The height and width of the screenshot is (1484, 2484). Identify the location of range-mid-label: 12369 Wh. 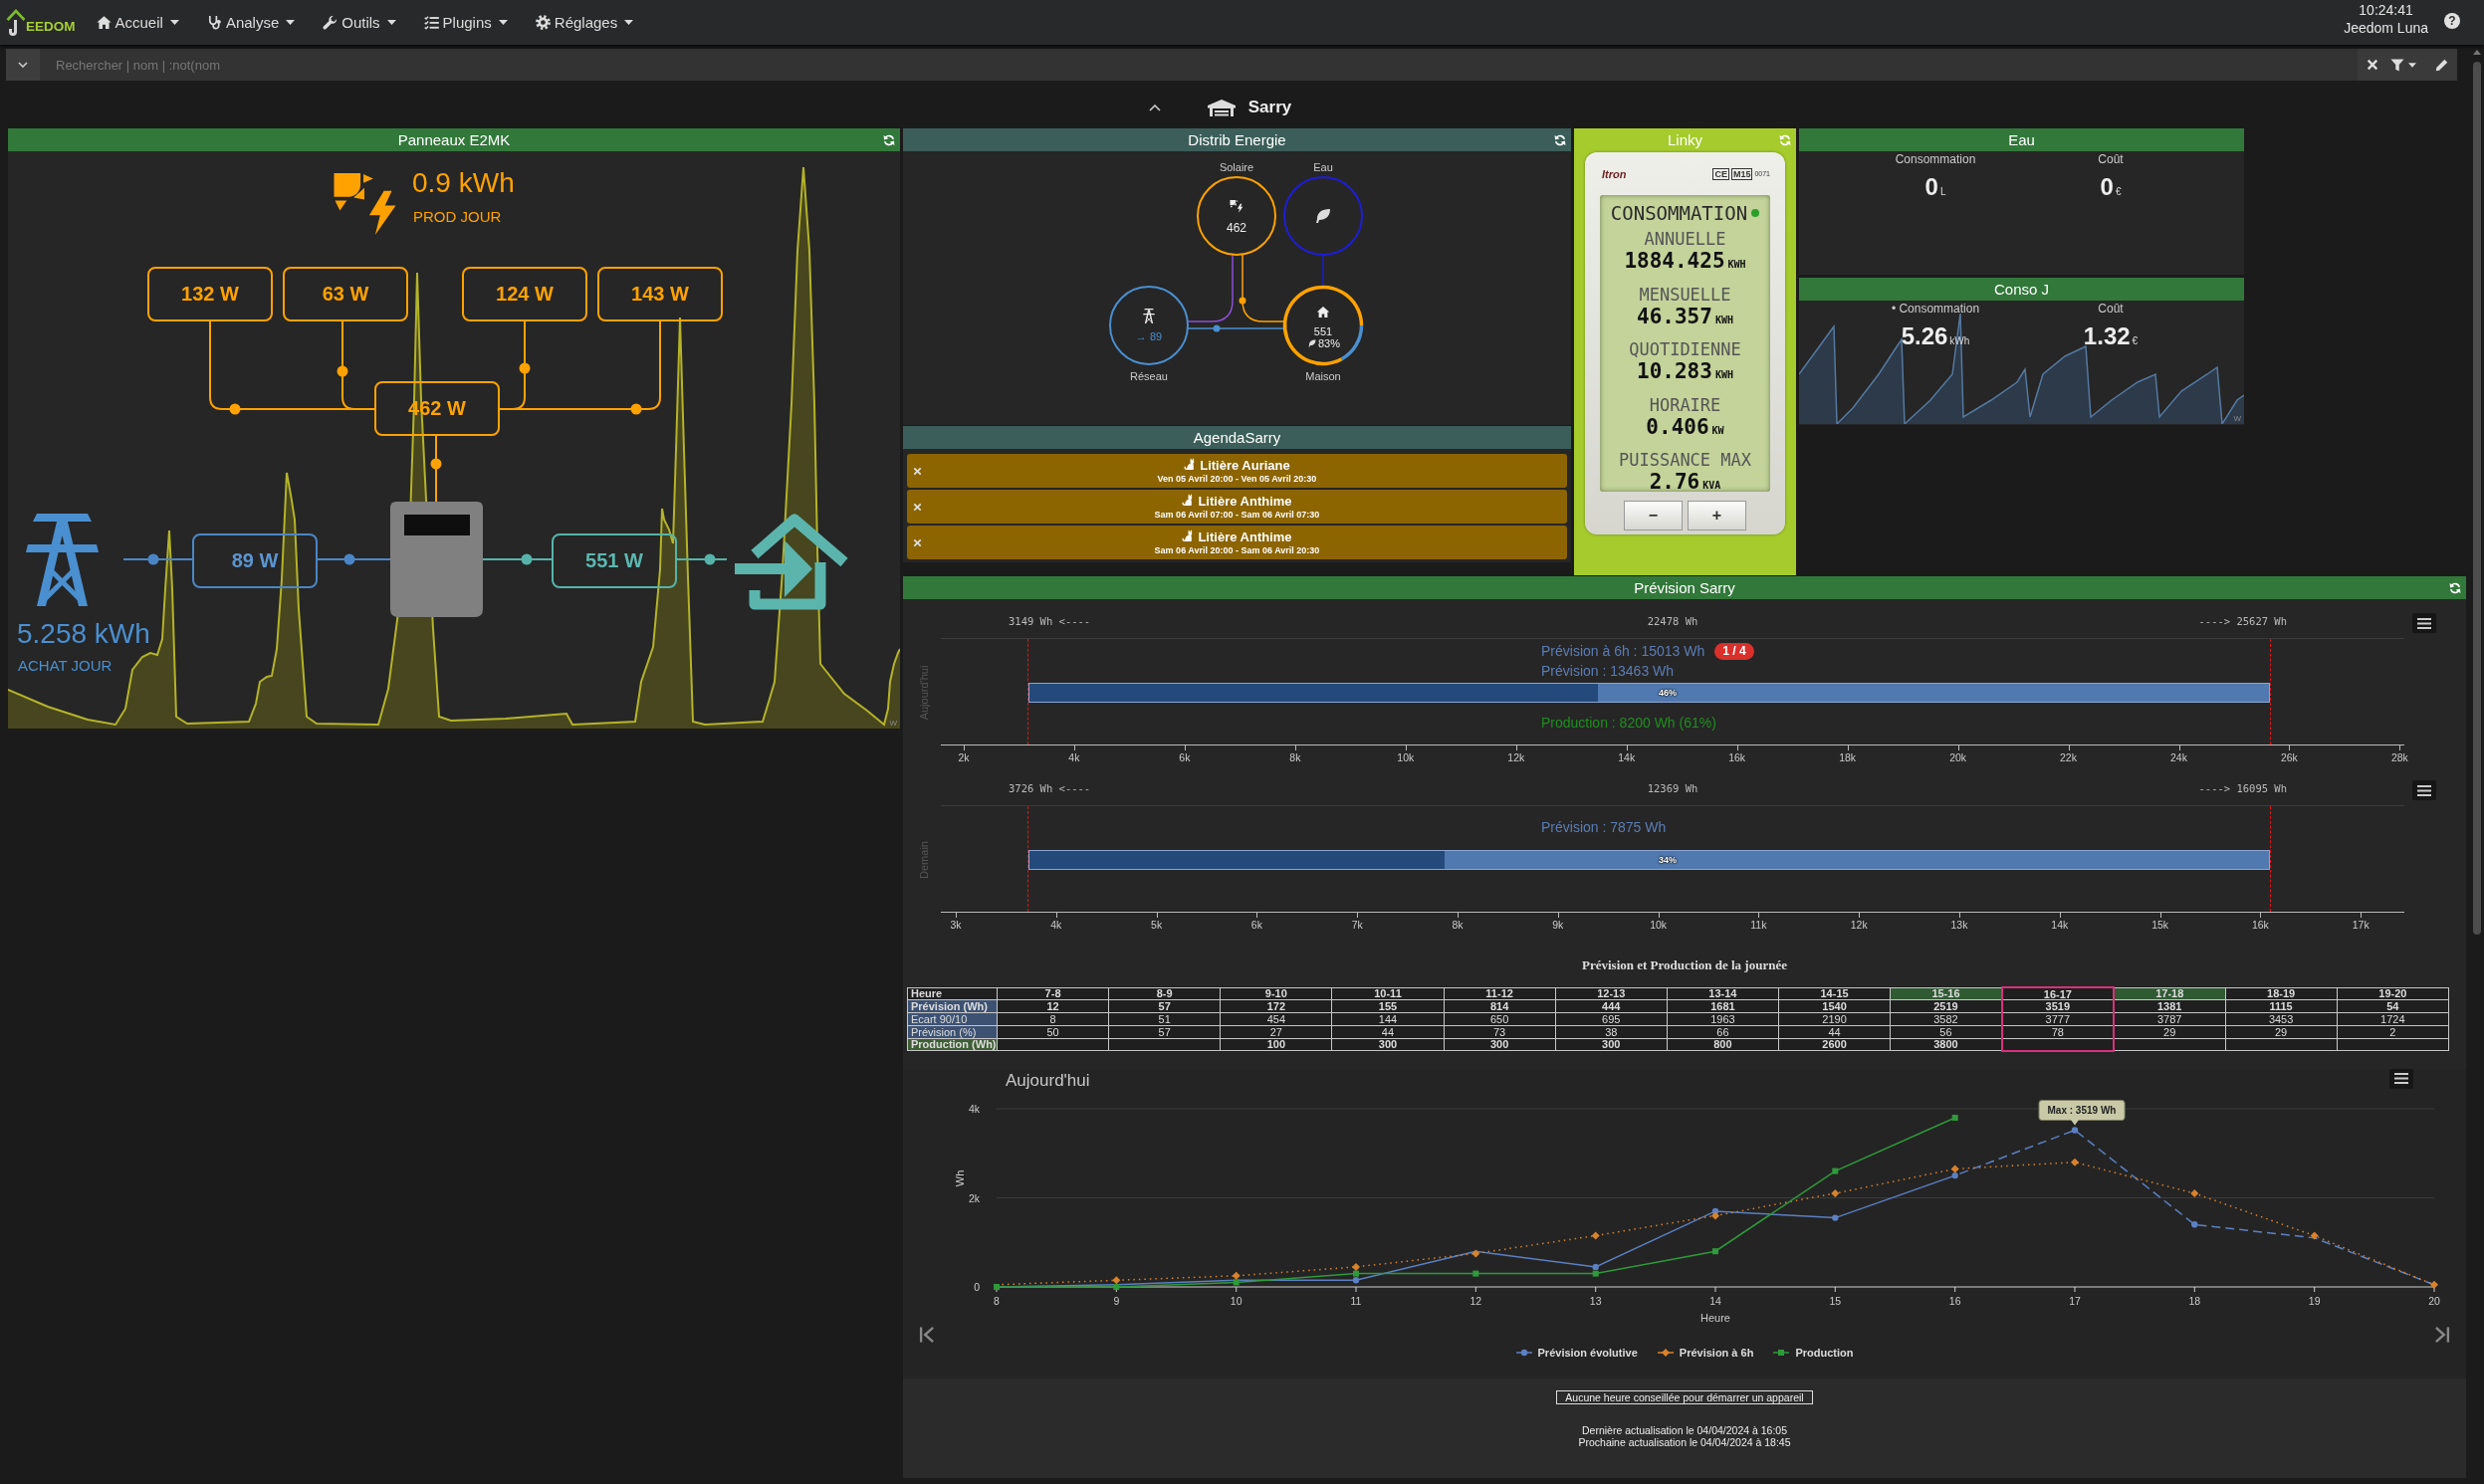
(1672, 787).